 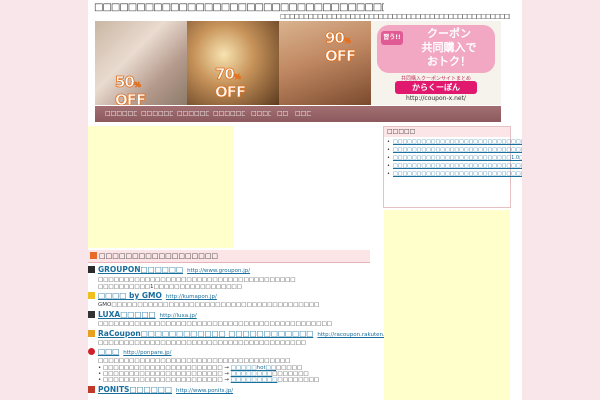 I want to click on nav-item-4: □□□□□□□, so click(x=229, y=114).